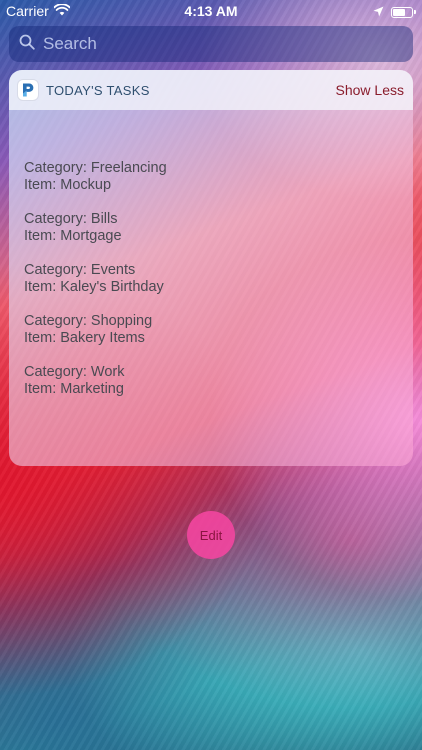  I want to click on task-item-name: Item: Bakery Items, so click(84, 338).